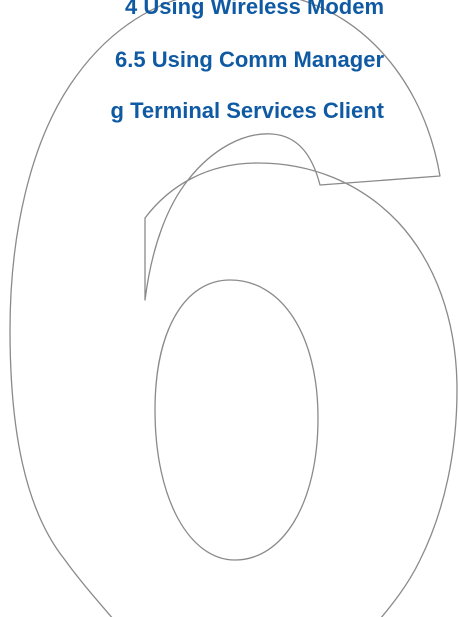 Image resolution: width=459 pixels, height=617 pixels. Describe the element at coordinates (249, 59) in the screenshot. I see `toc-entry-comm-manager: 6.5 Using Comm Manager` at that location.